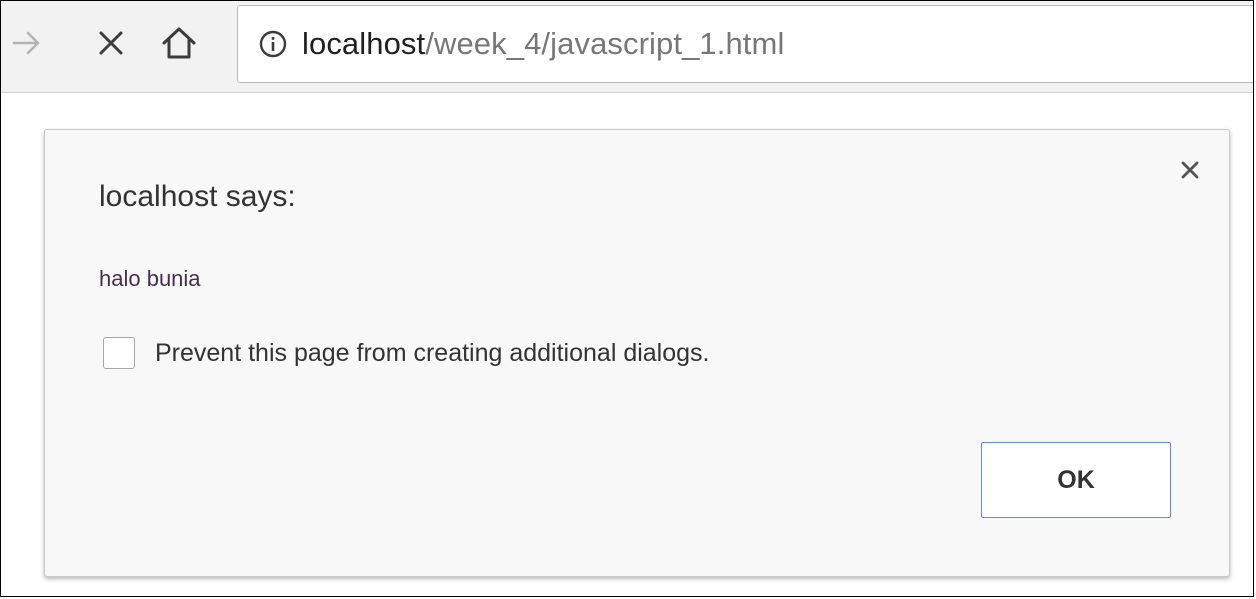 The image size is (1256, 599). I want to click on forward-arrow-icon, so click(26, 43).